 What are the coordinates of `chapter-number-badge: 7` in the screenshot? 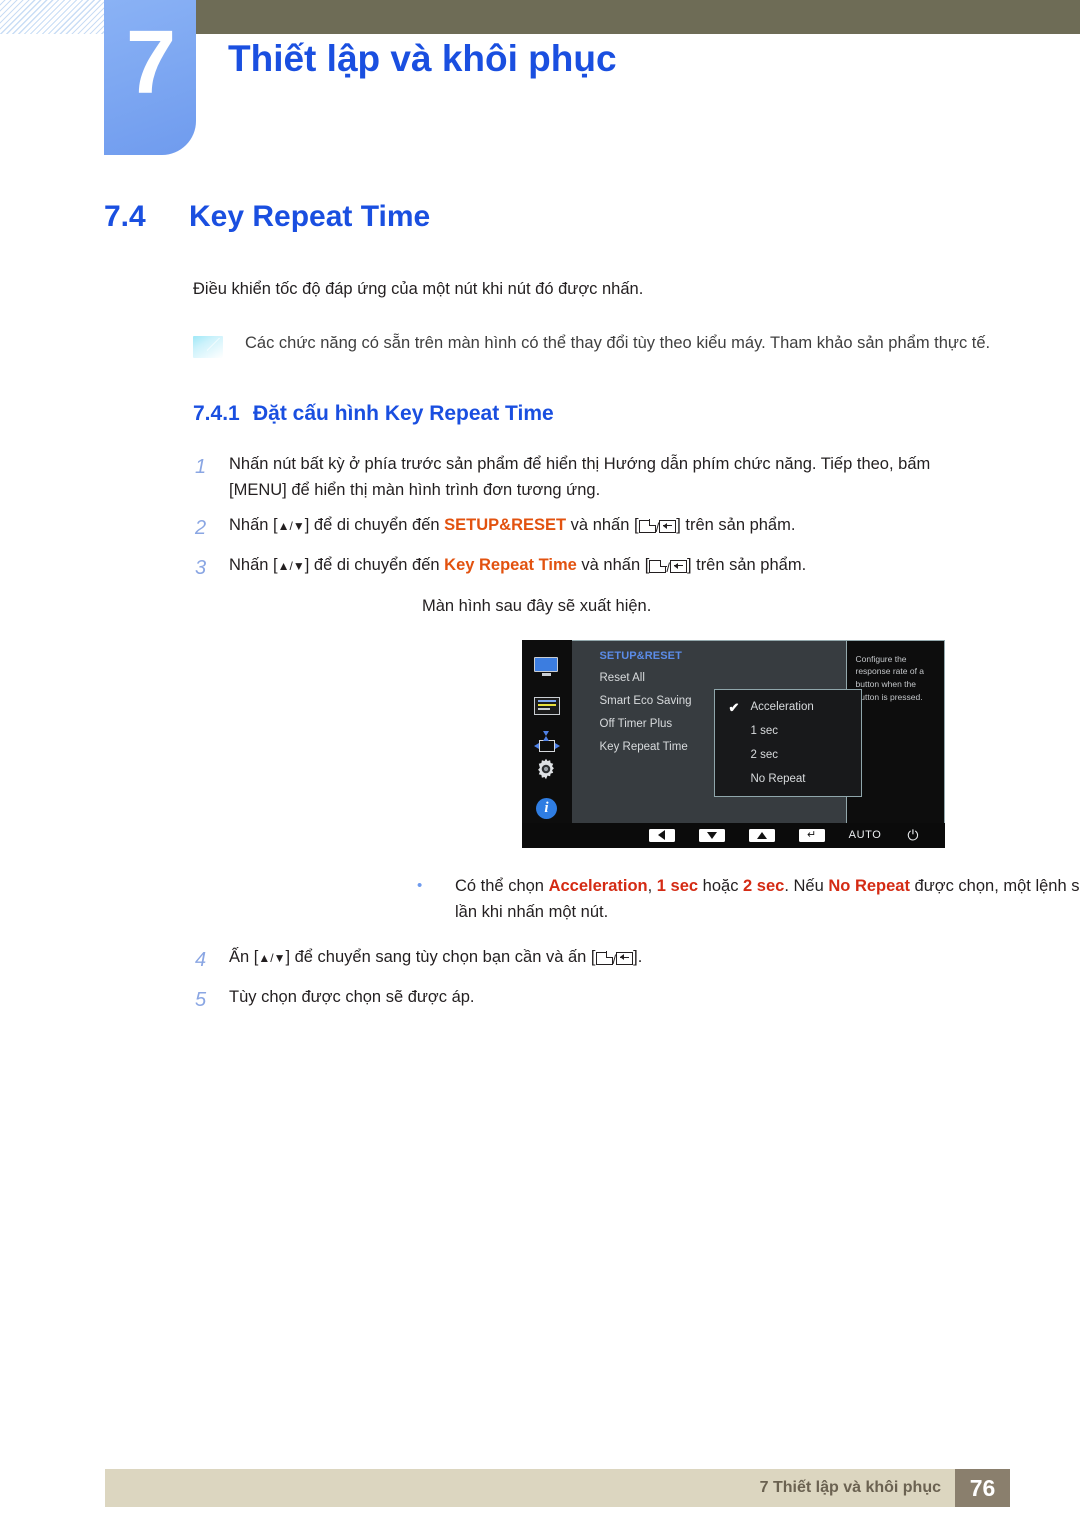 It's located at (150, 77).